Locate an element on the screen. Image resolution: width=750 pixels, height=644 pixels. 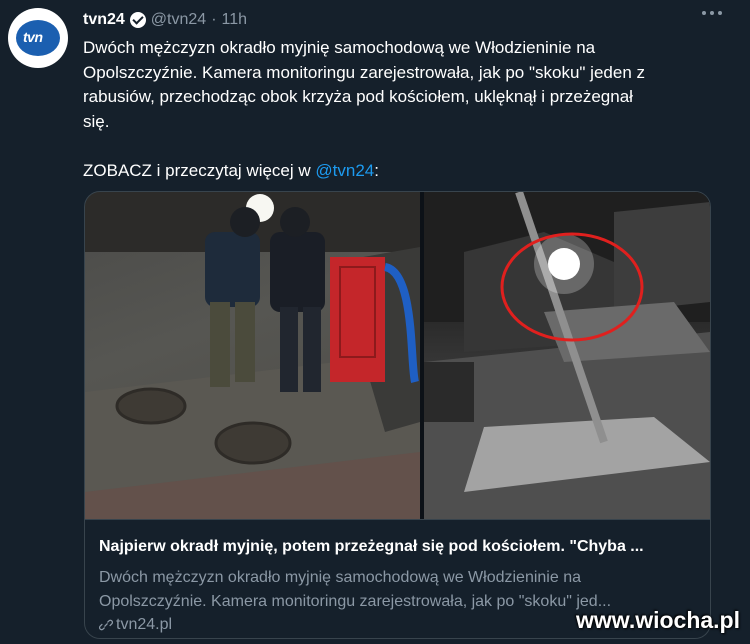
author-name: tvn24 is located at coordinates (104, 20).